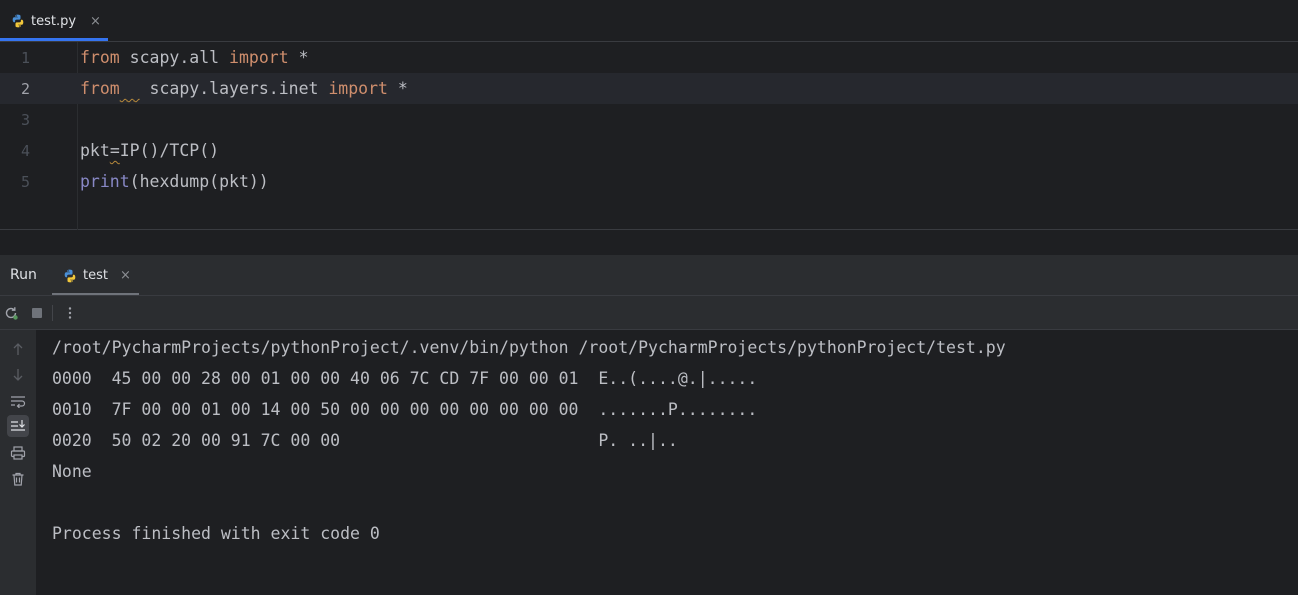 The image size is (1298, 595). Describe the element at coordinates (23, 275) in the screenshot. I see `run-title: Run` at that location.